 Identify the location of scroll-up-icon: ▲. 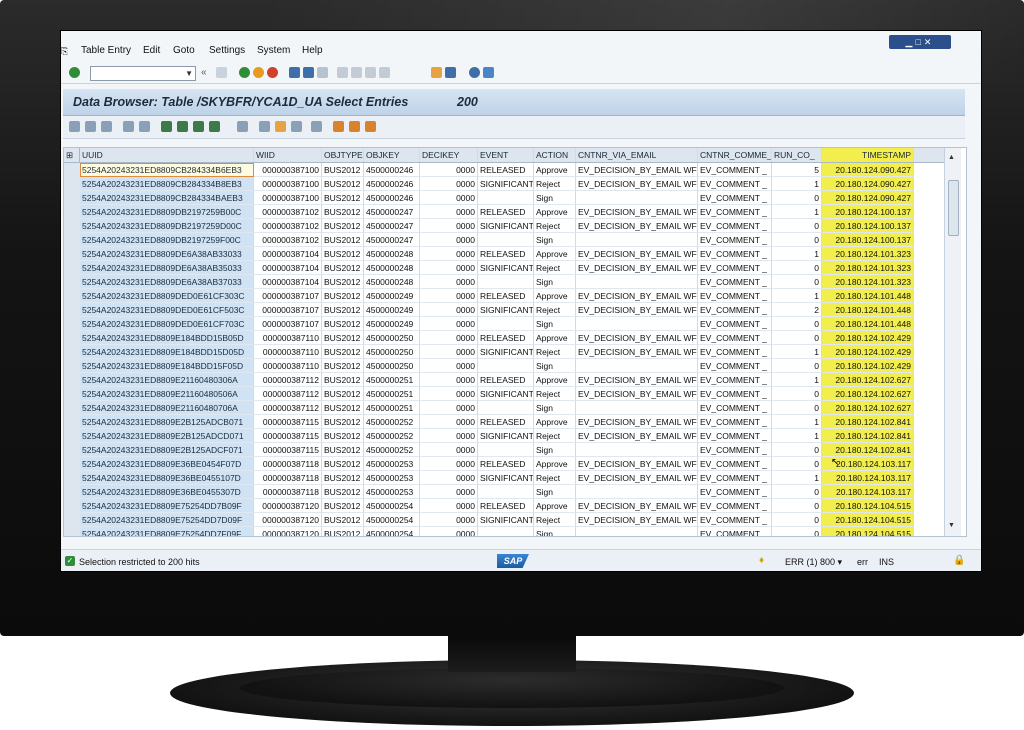
(951, 157).